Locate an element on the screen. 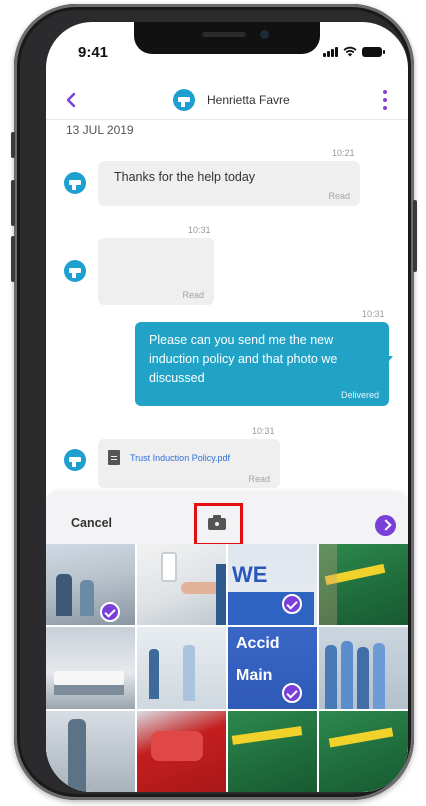 The width and height of the screenshot is (426, 806). status-icons is located at coordinates (354, 51).